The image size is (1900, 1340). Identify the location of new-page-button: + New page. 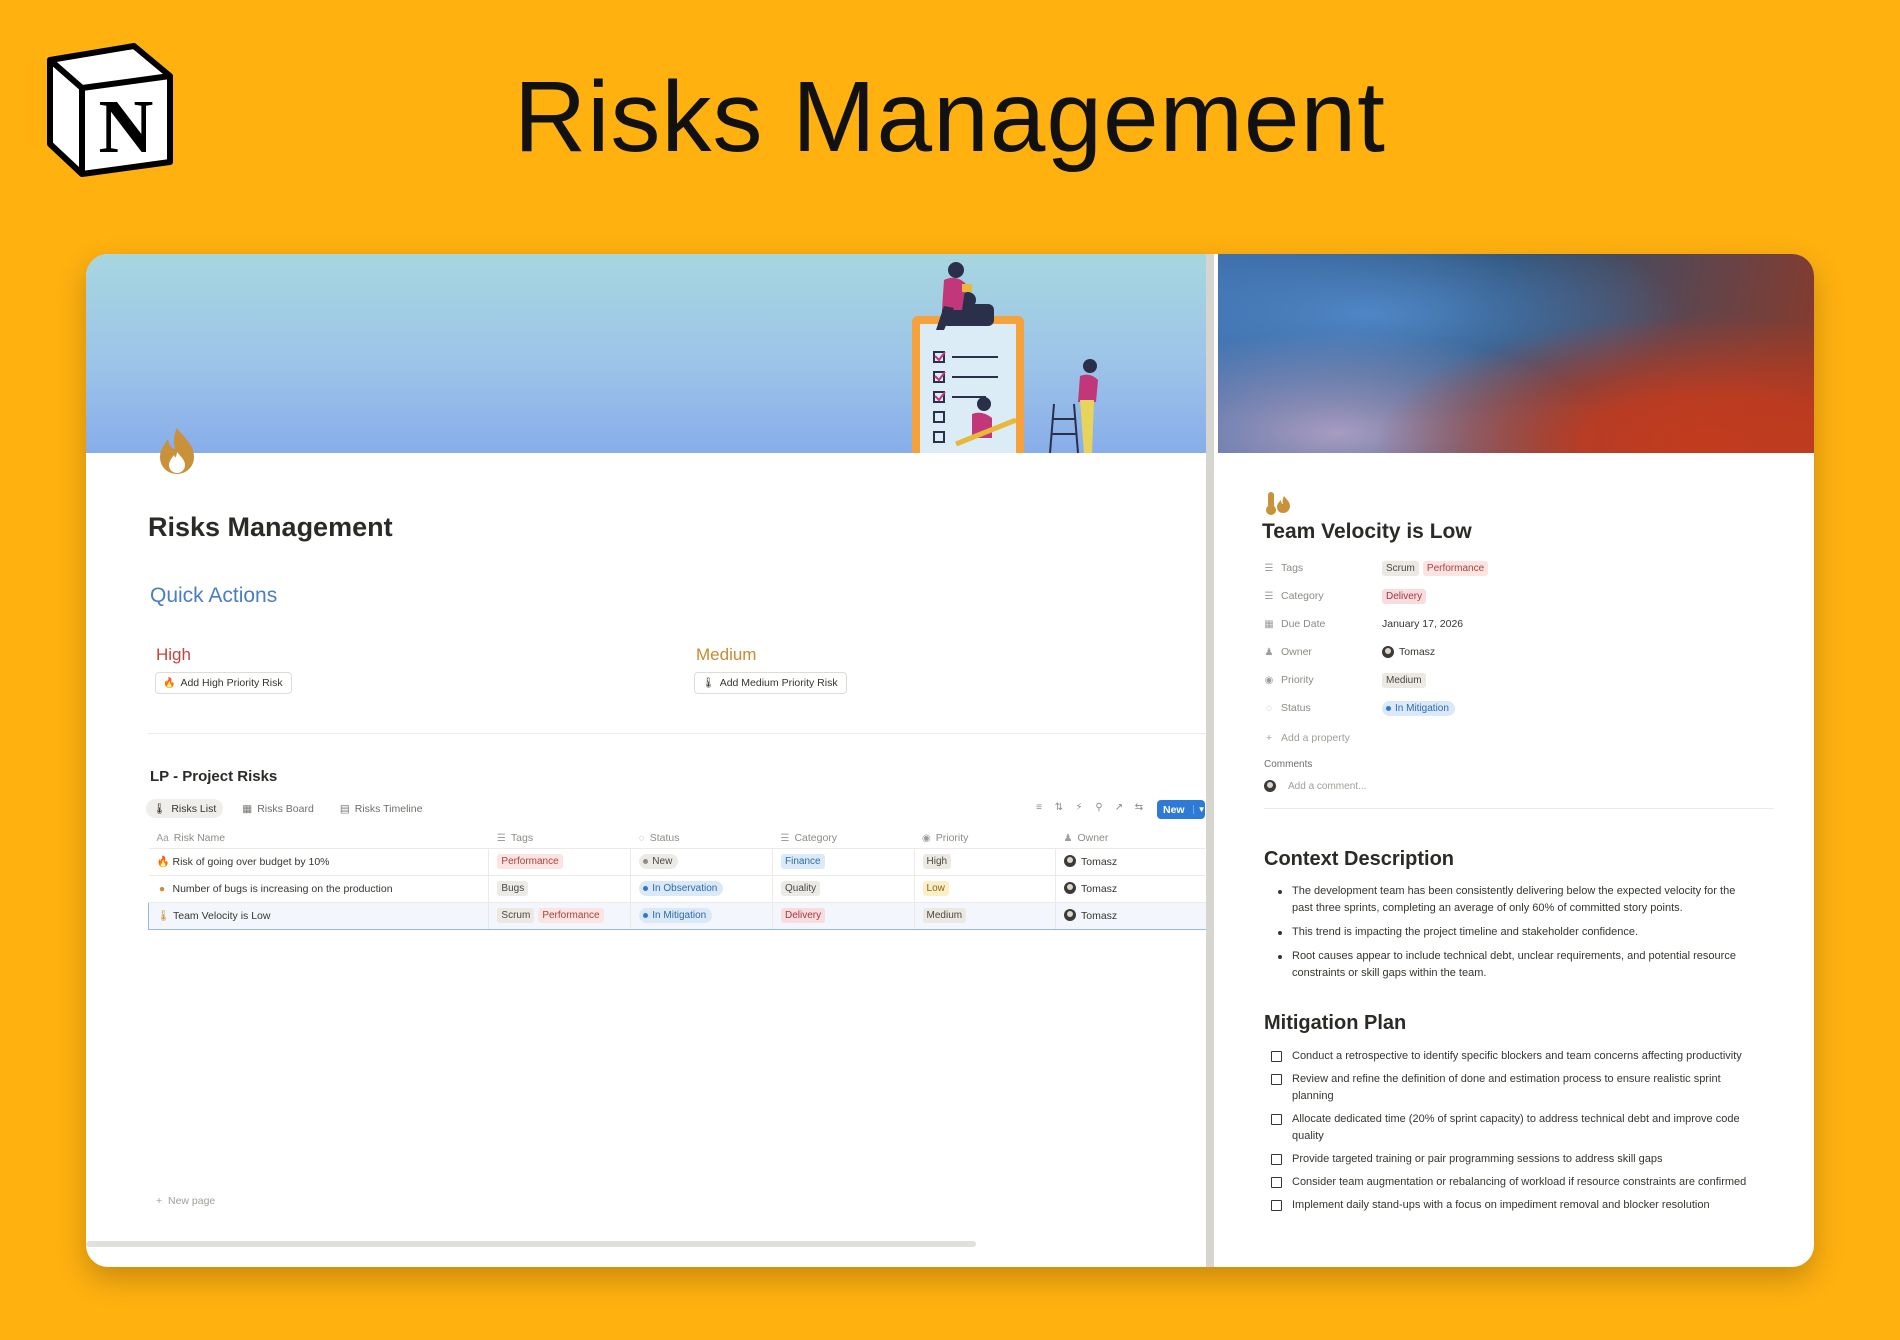
(185, 1201).